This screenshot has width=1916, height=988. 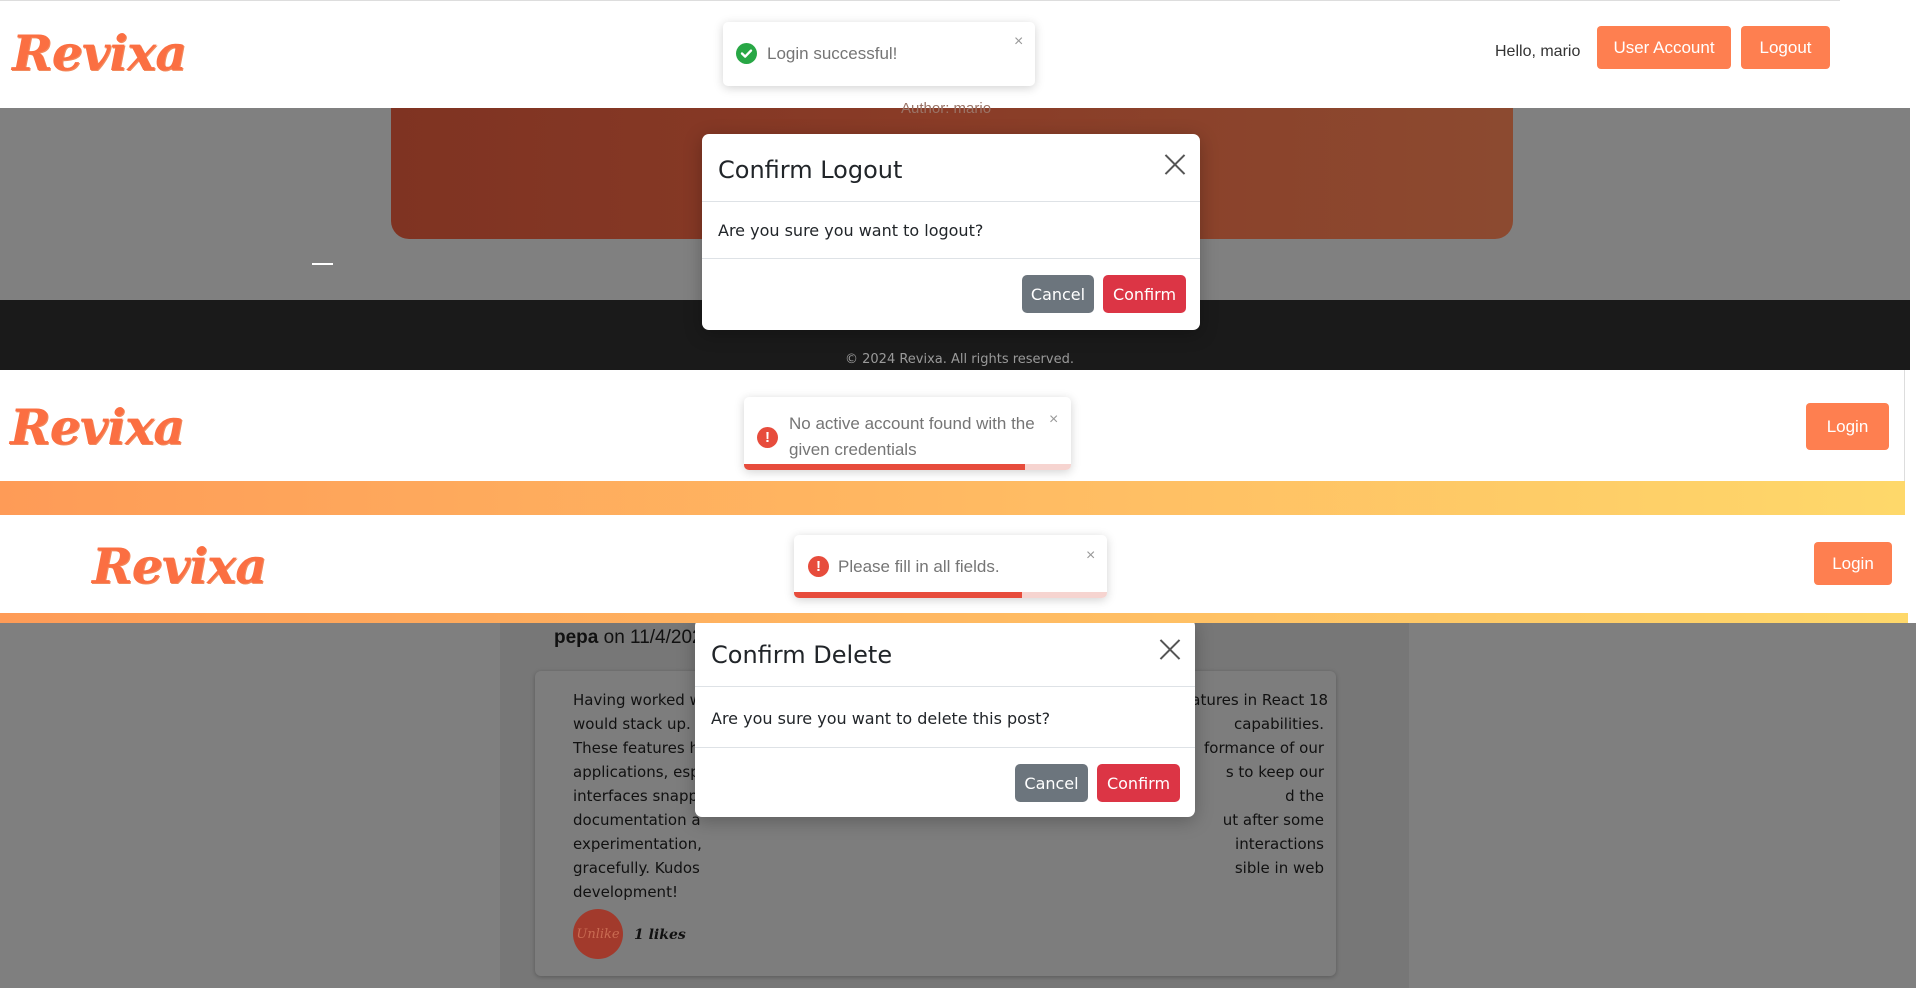 I want to click on post-line: ut after some, so click(x=1273, y=820).